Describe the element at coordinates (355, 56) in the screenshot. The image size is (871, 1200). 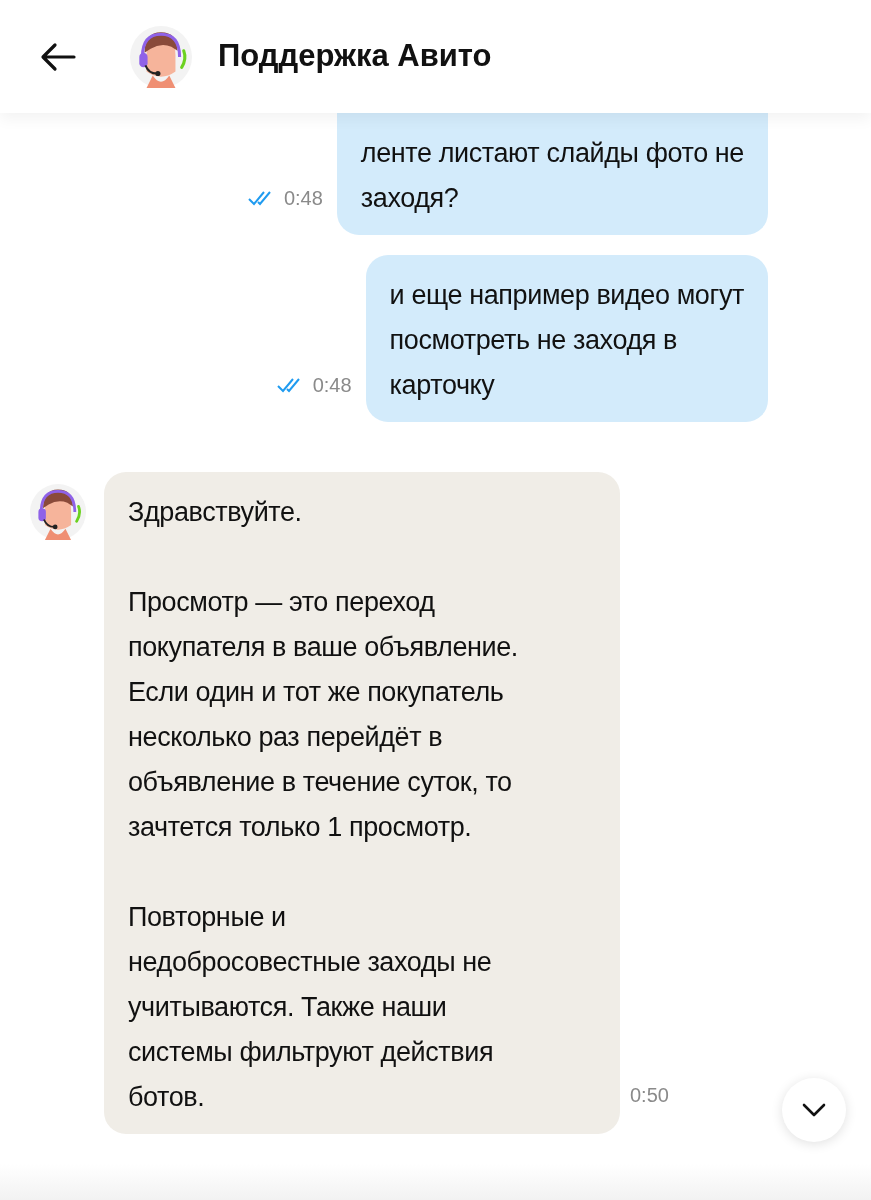
I see `chat-title: Поддержка Авито` at that location.